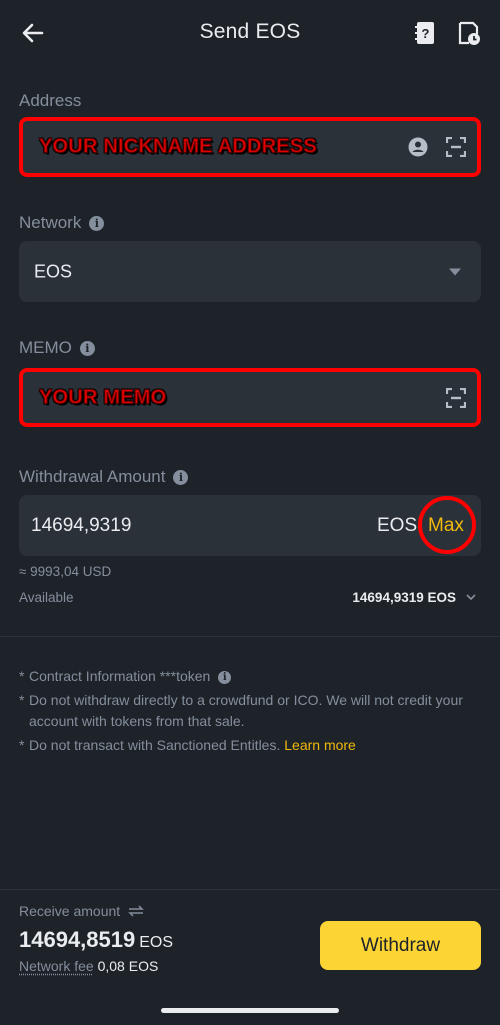 The image size is (500, 1025). What do you see at coordinates (320, 745) in the screenshot?
I see `learn-more-link: Learn more` at bounding box center [320, 745].